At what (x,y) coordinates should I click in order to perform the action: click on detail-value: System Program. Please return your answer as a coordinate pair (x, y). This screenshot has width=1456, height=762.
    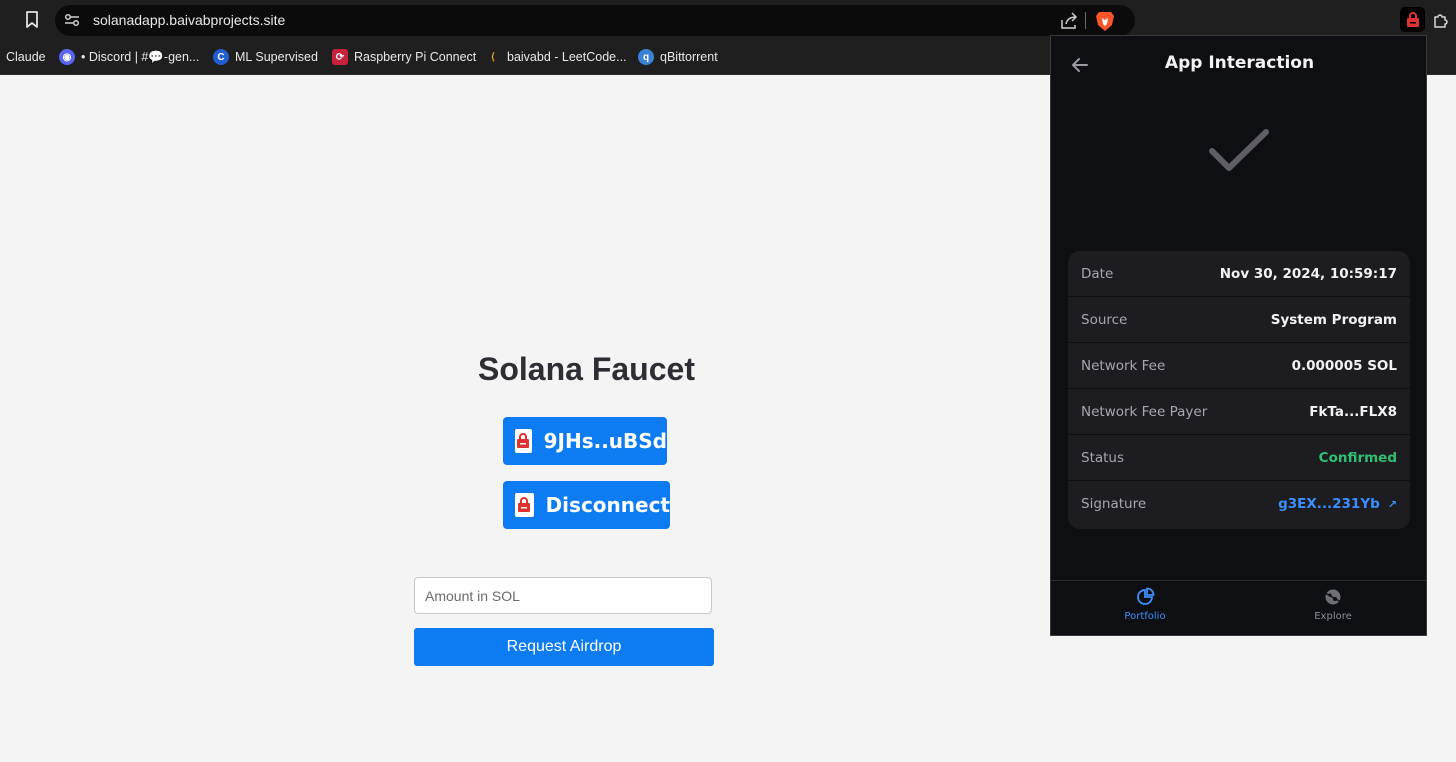
    Looking at the image, I should click on (1333, 319).